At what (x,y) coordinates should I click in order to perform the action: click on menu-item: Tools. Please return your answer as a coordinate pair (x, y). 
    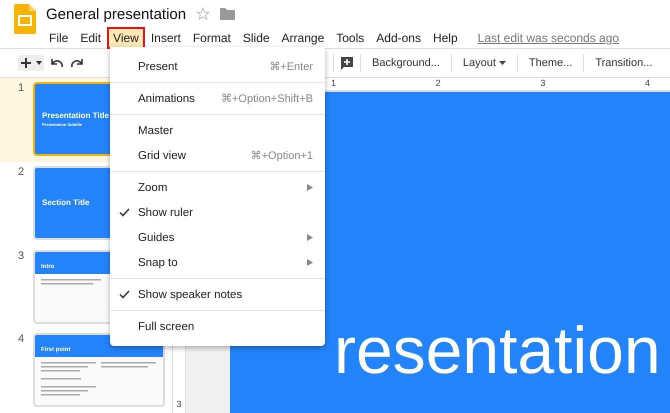
    Looking at the image, I should click on (350, 38).